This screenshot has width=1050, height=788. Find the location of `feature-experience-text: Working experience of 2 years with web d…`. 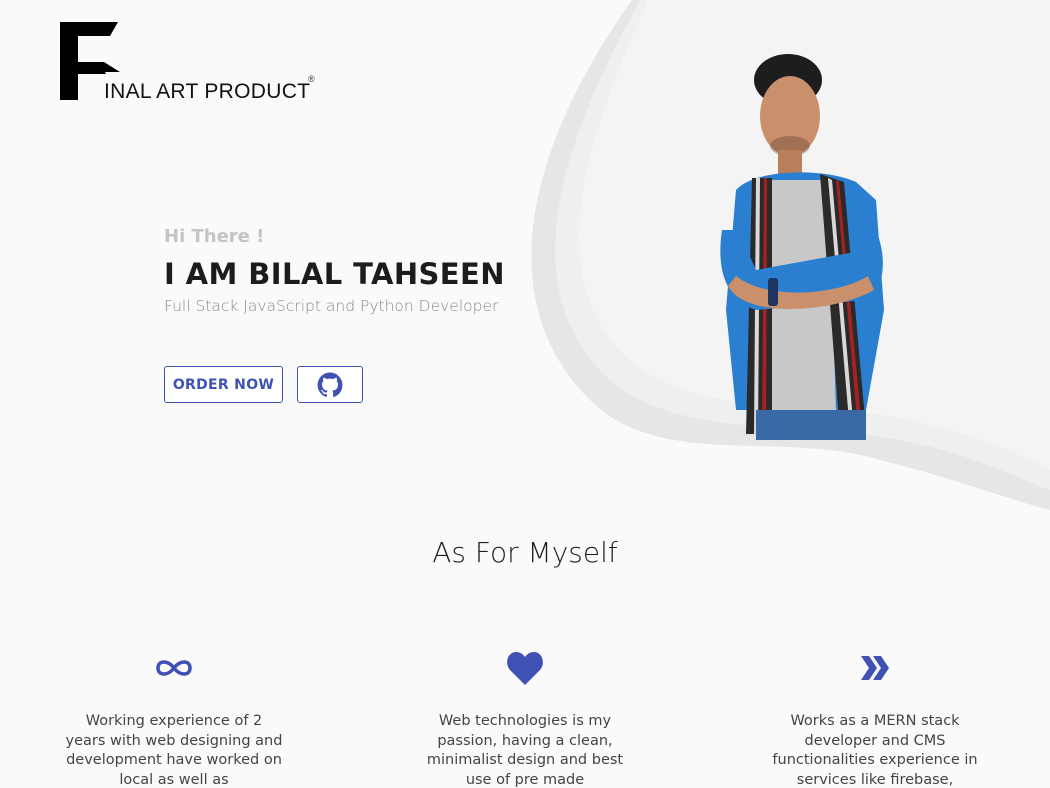

feature-experience-text: Working experience of 2 years with web d… is located at coordinates (174, 750).